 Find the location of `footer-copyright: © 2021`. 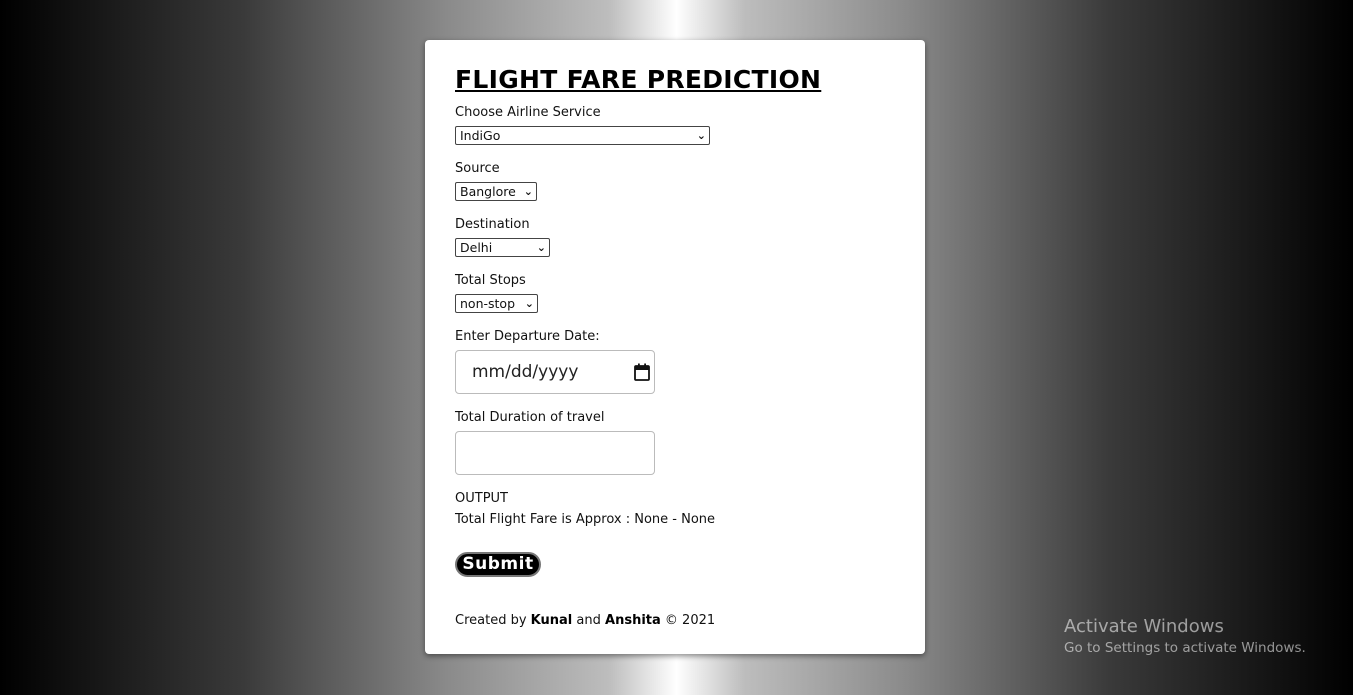

footer-copyright: © 2021 is located at coordinates (690, 620).